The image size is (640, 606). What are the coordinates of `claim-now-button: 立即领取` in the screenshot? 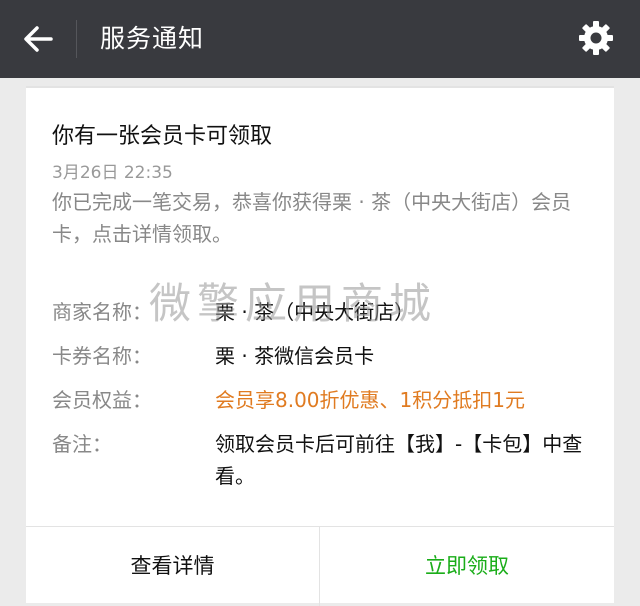 It's located at (467, 566).